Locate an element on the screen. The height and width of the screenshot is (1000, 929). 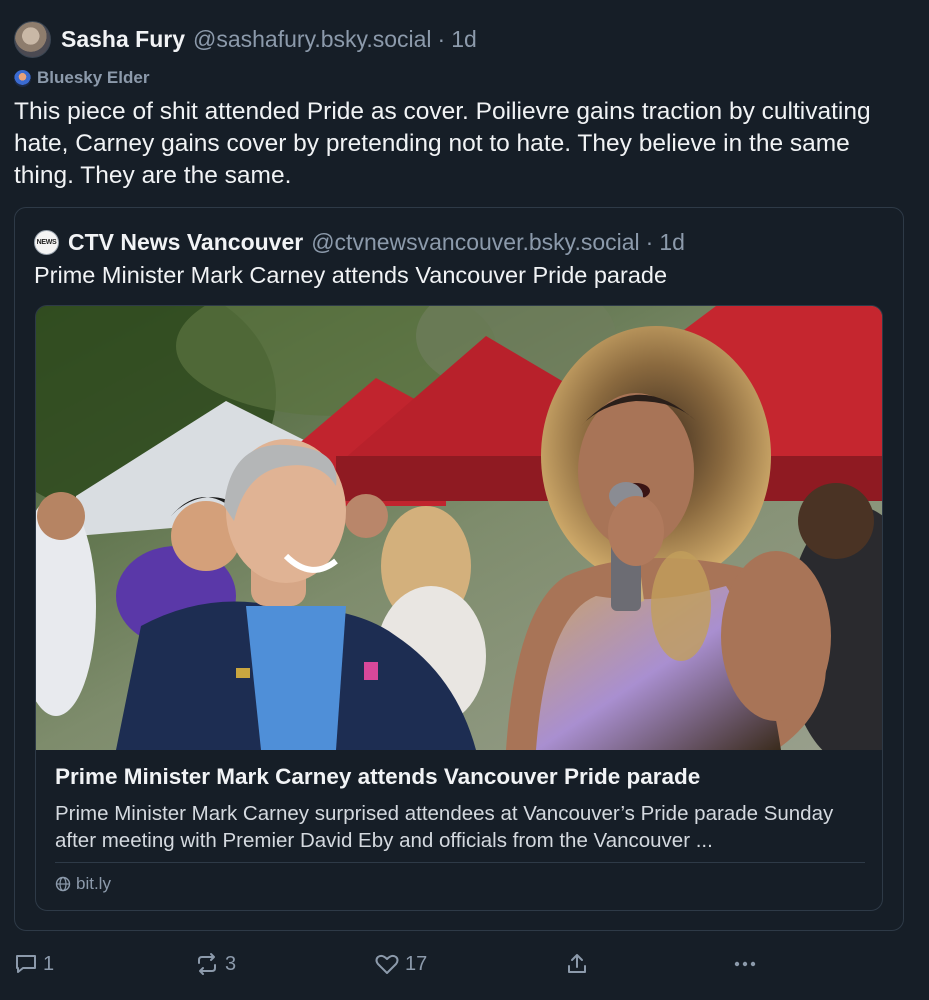
more-options-button is located at coordinates (745, 964).